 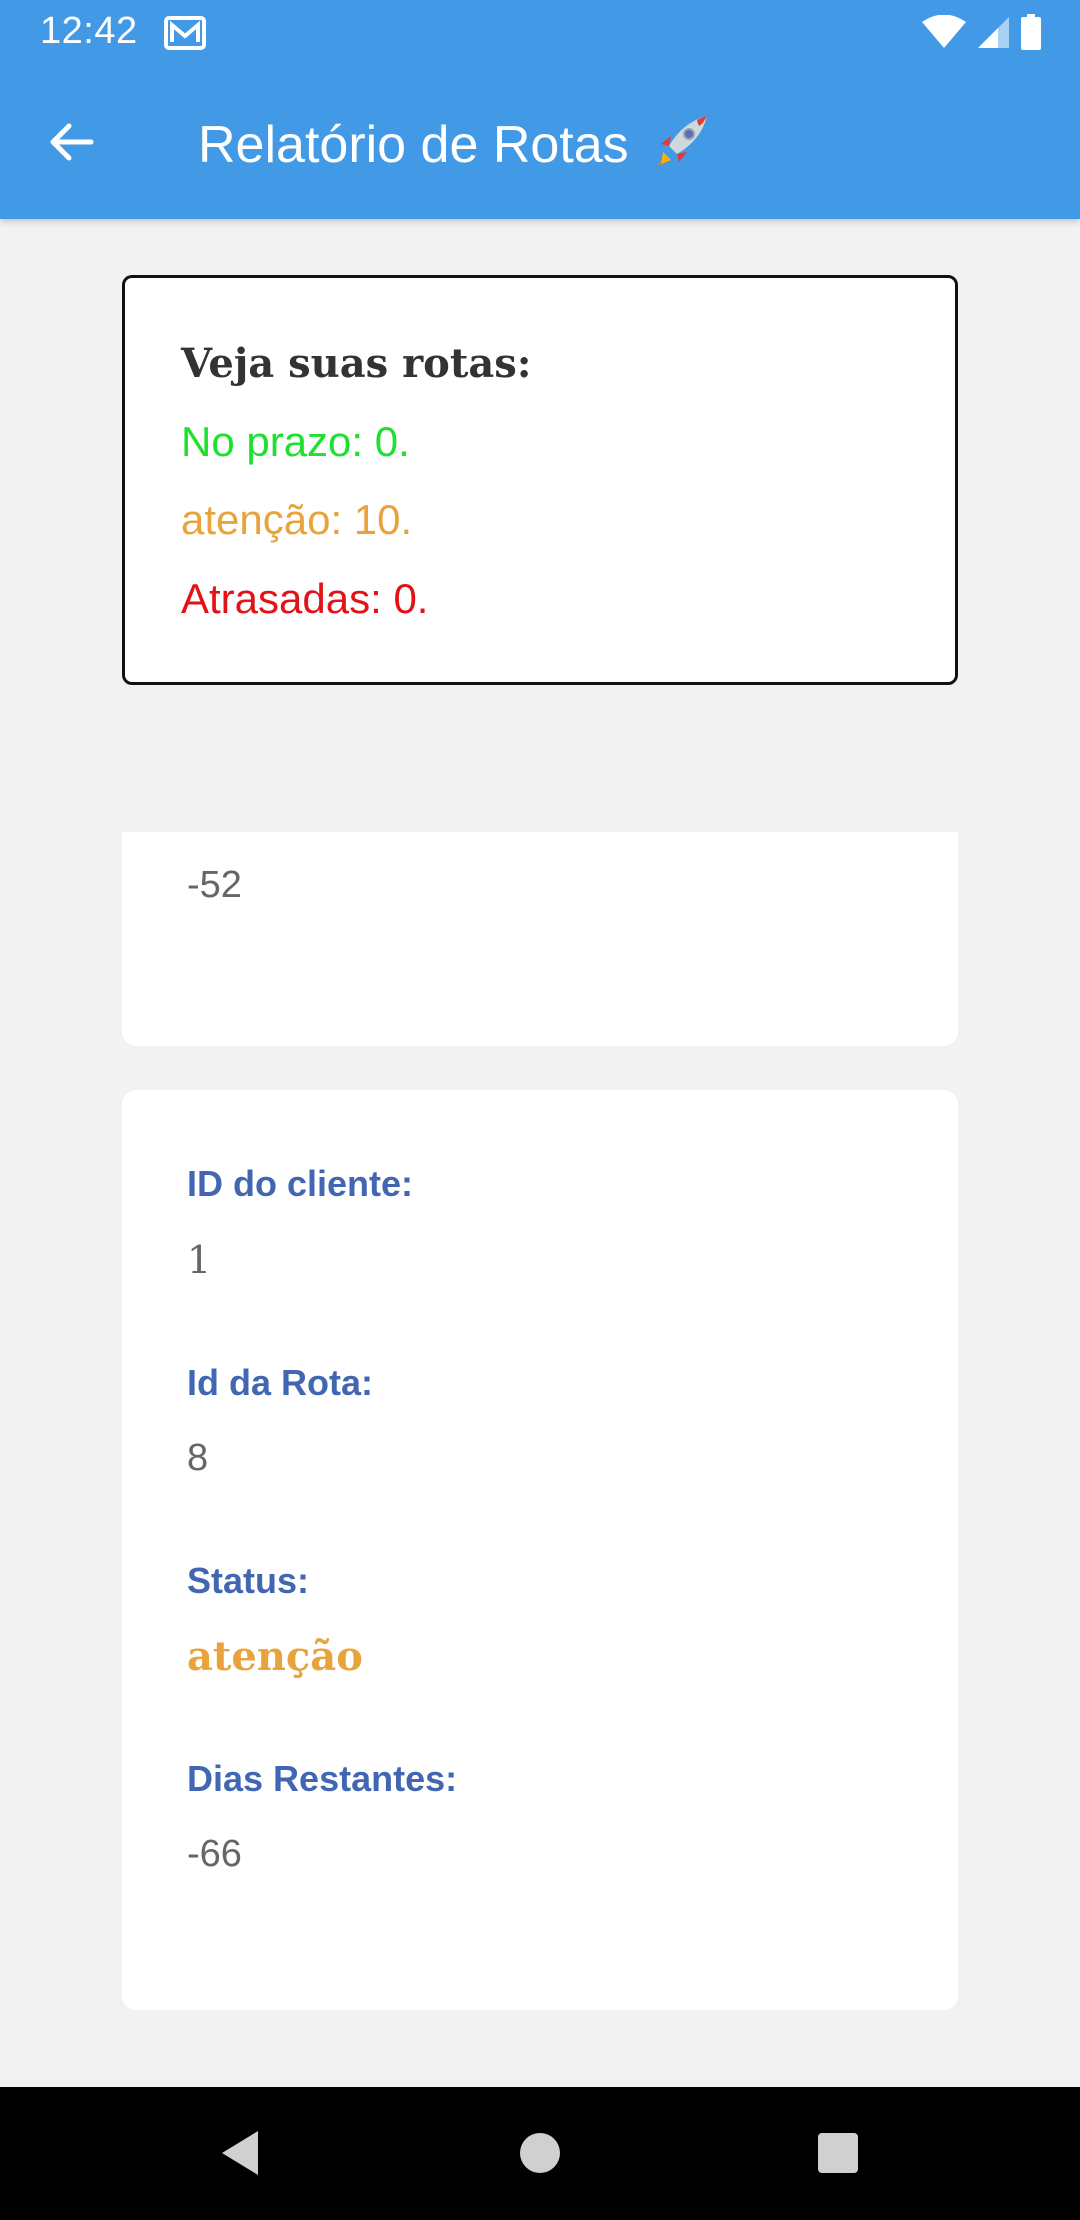 I want to click on recents-square-icon, so click(x=838, y=2153).